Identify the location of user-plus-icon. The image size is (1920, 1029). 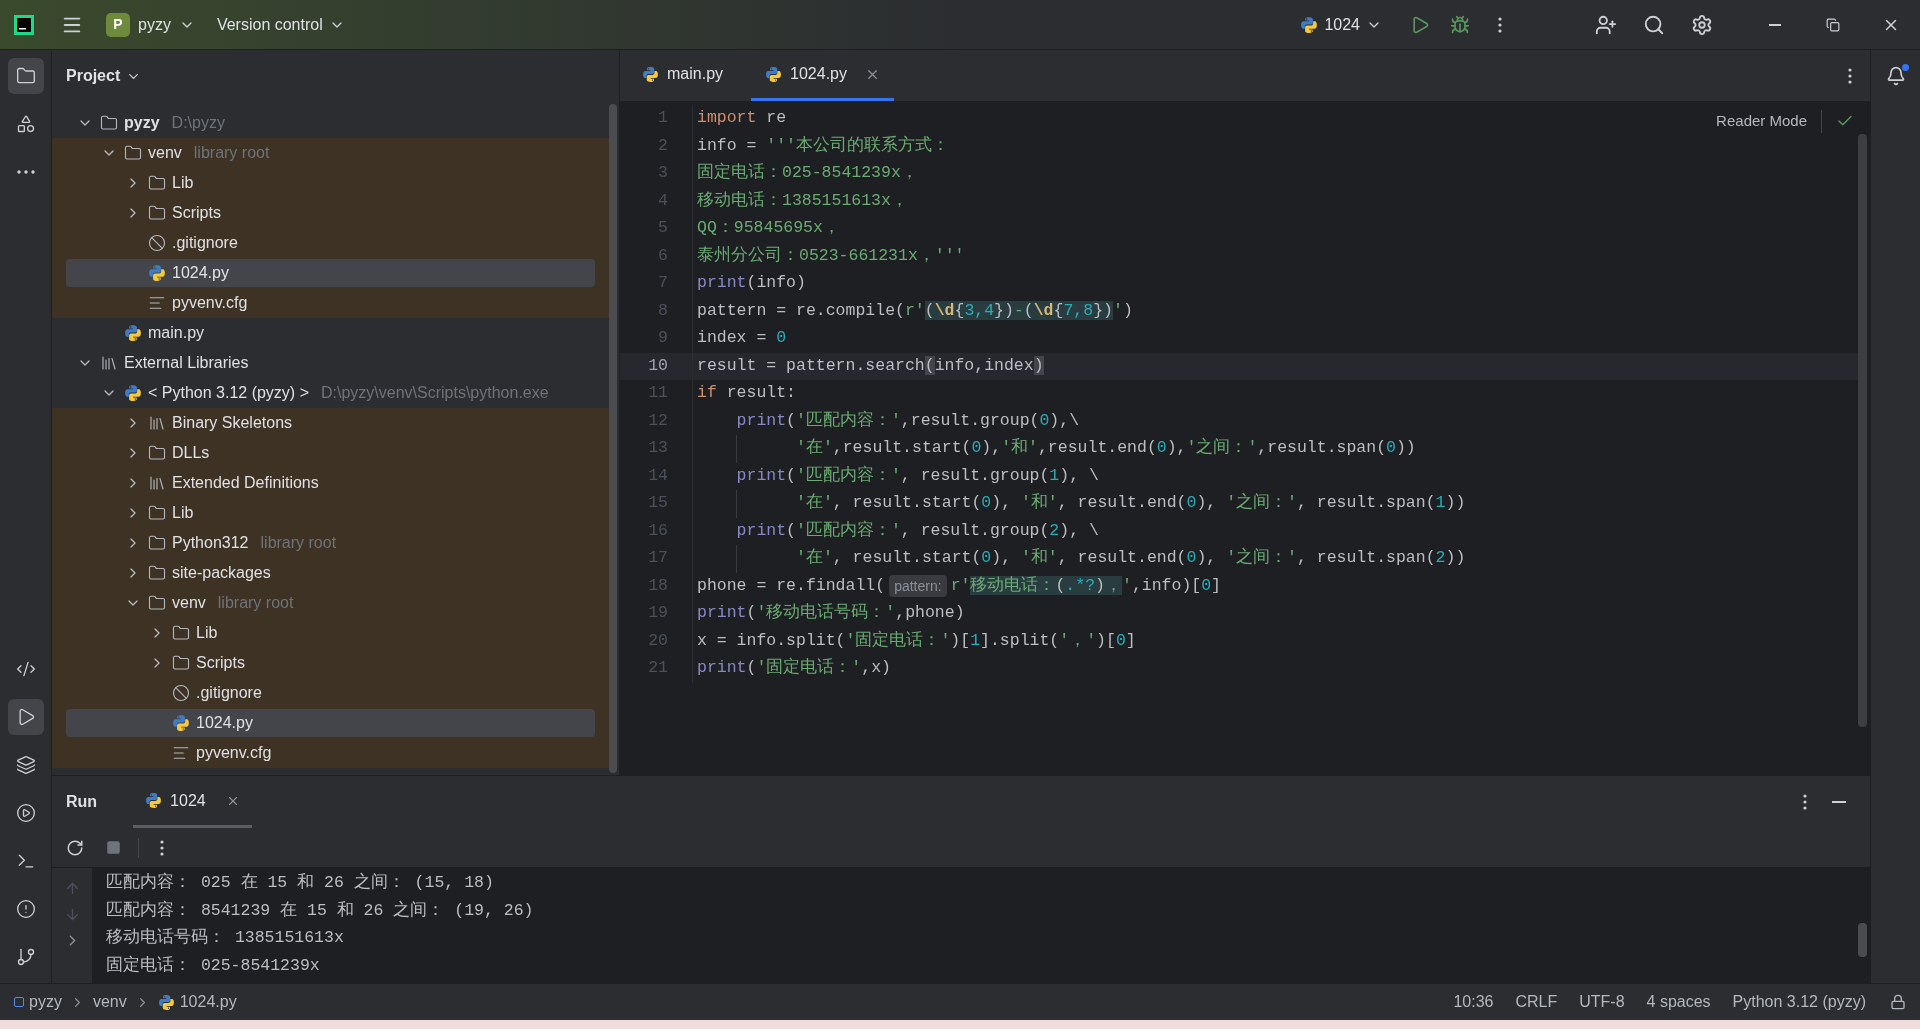
(1606, 24).